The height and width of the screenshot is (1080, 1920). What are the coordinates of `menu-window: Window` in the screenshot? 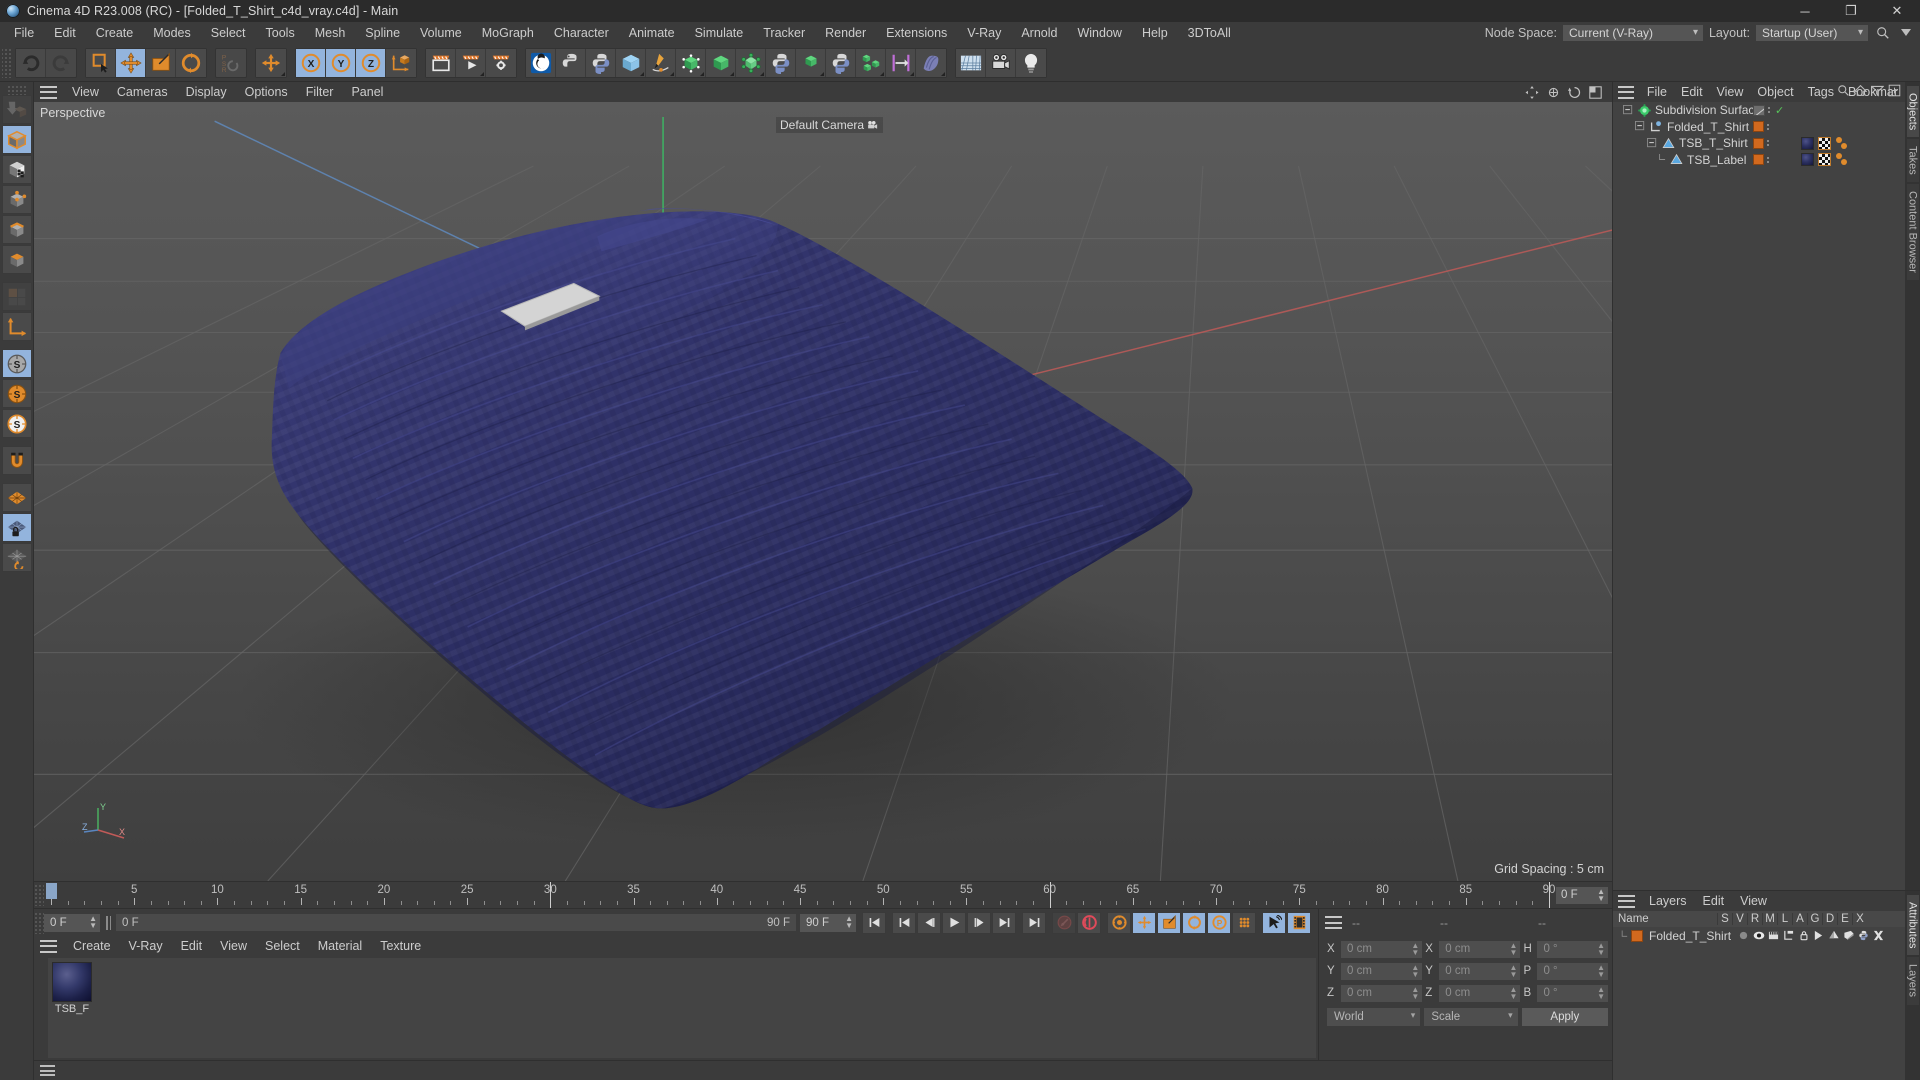 It's located at (1099, 33).